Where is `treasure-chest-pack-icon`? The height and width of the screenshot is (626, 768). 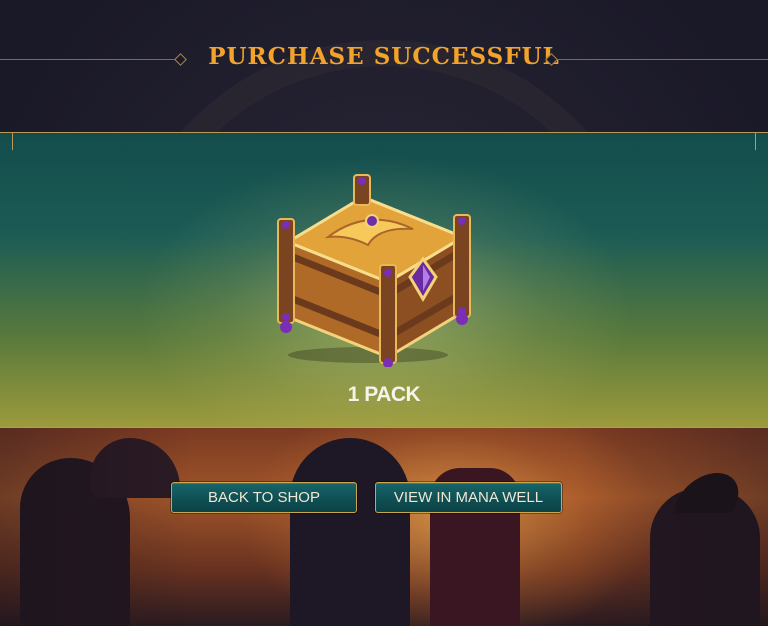 treasure-chest-pack-icon is located at coordinates (374, 270).